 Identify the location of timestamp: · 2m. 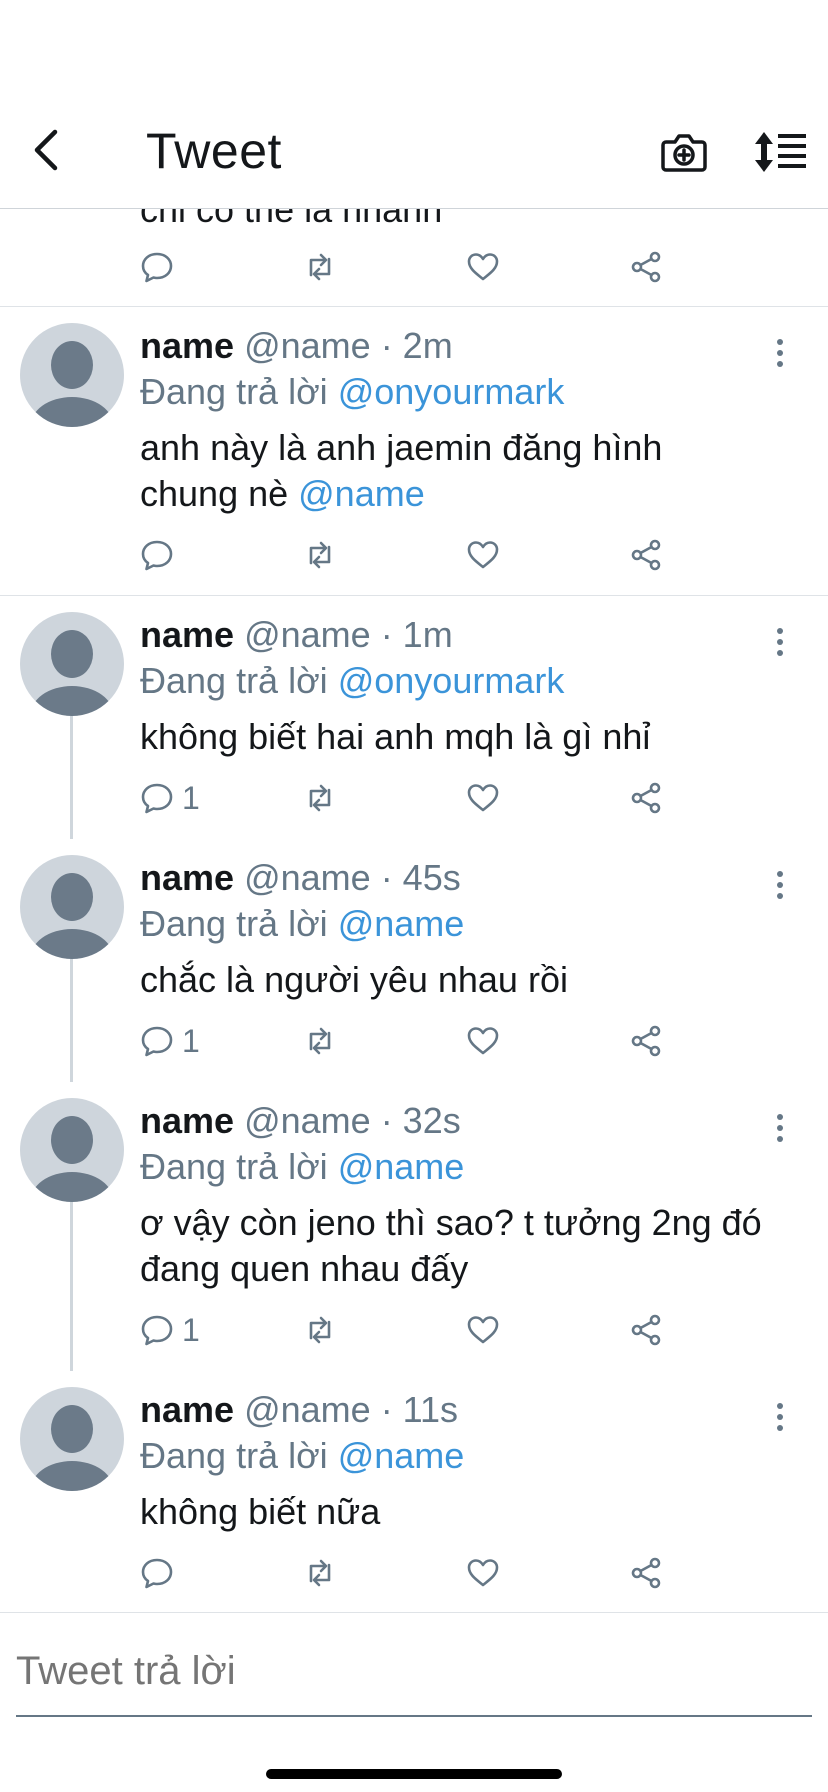
(416, 345).